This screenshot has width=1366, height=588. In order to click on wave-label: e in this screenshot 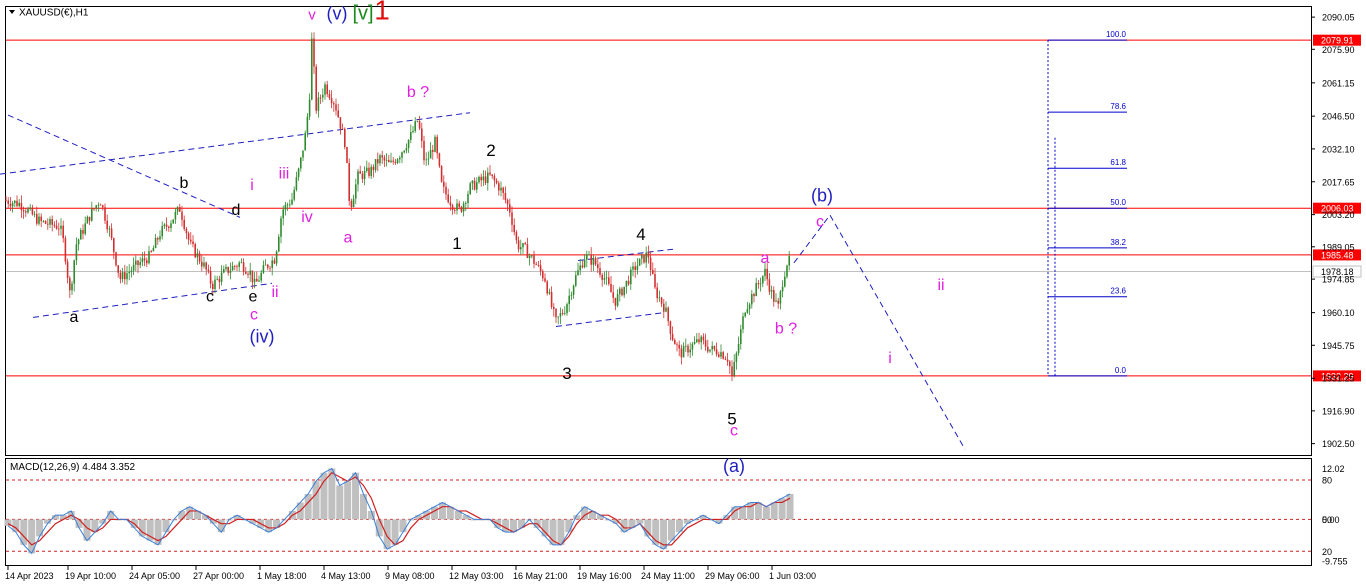, I will do `click(253, 296)`.